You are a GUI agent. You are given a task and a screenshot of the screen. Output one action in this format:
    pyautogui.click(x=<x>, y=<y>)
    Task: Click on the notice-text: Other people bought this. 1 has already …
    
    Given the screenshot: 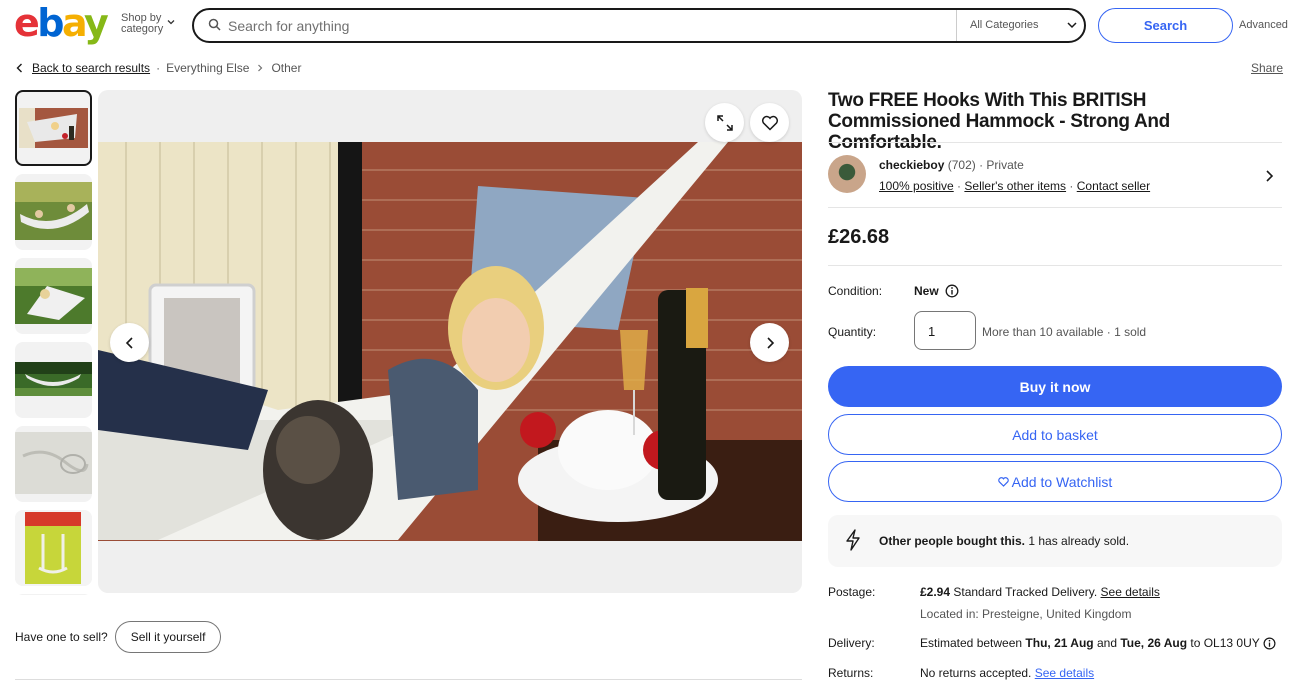 What is the action you would take?
    pyautogui.click(x=1004, y=541)
    